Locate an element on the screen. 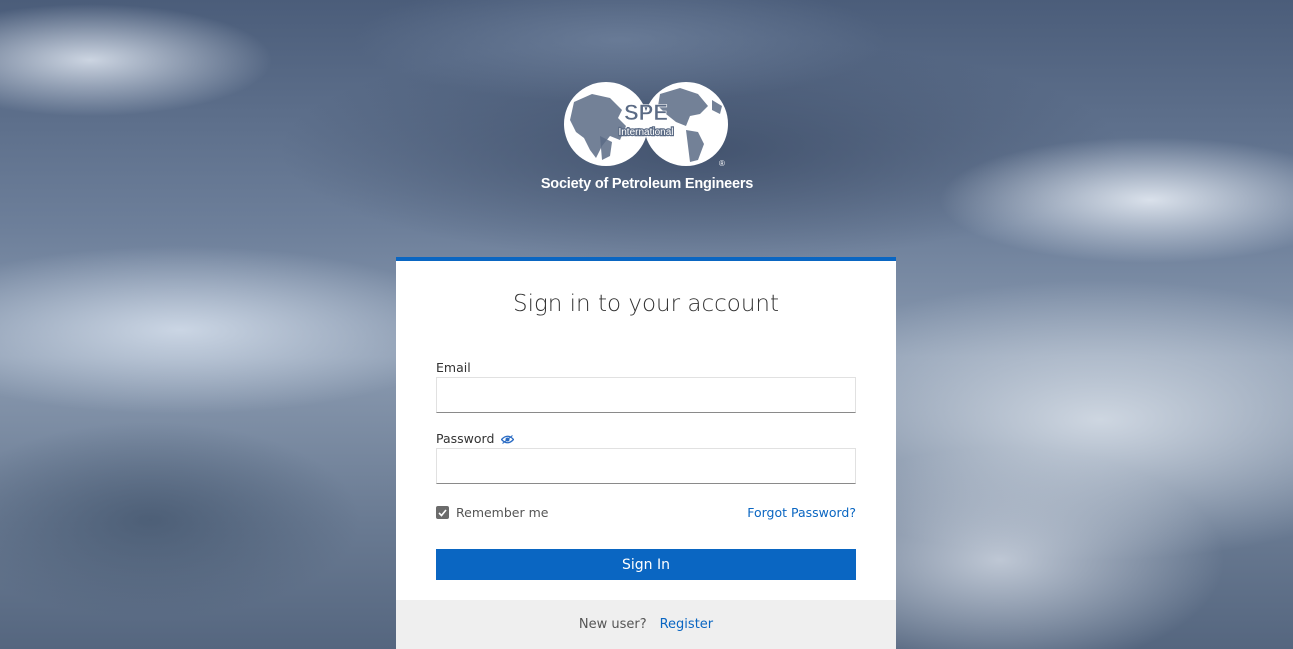  sign-in-button: Sign In is located at coordinates (646, 564).